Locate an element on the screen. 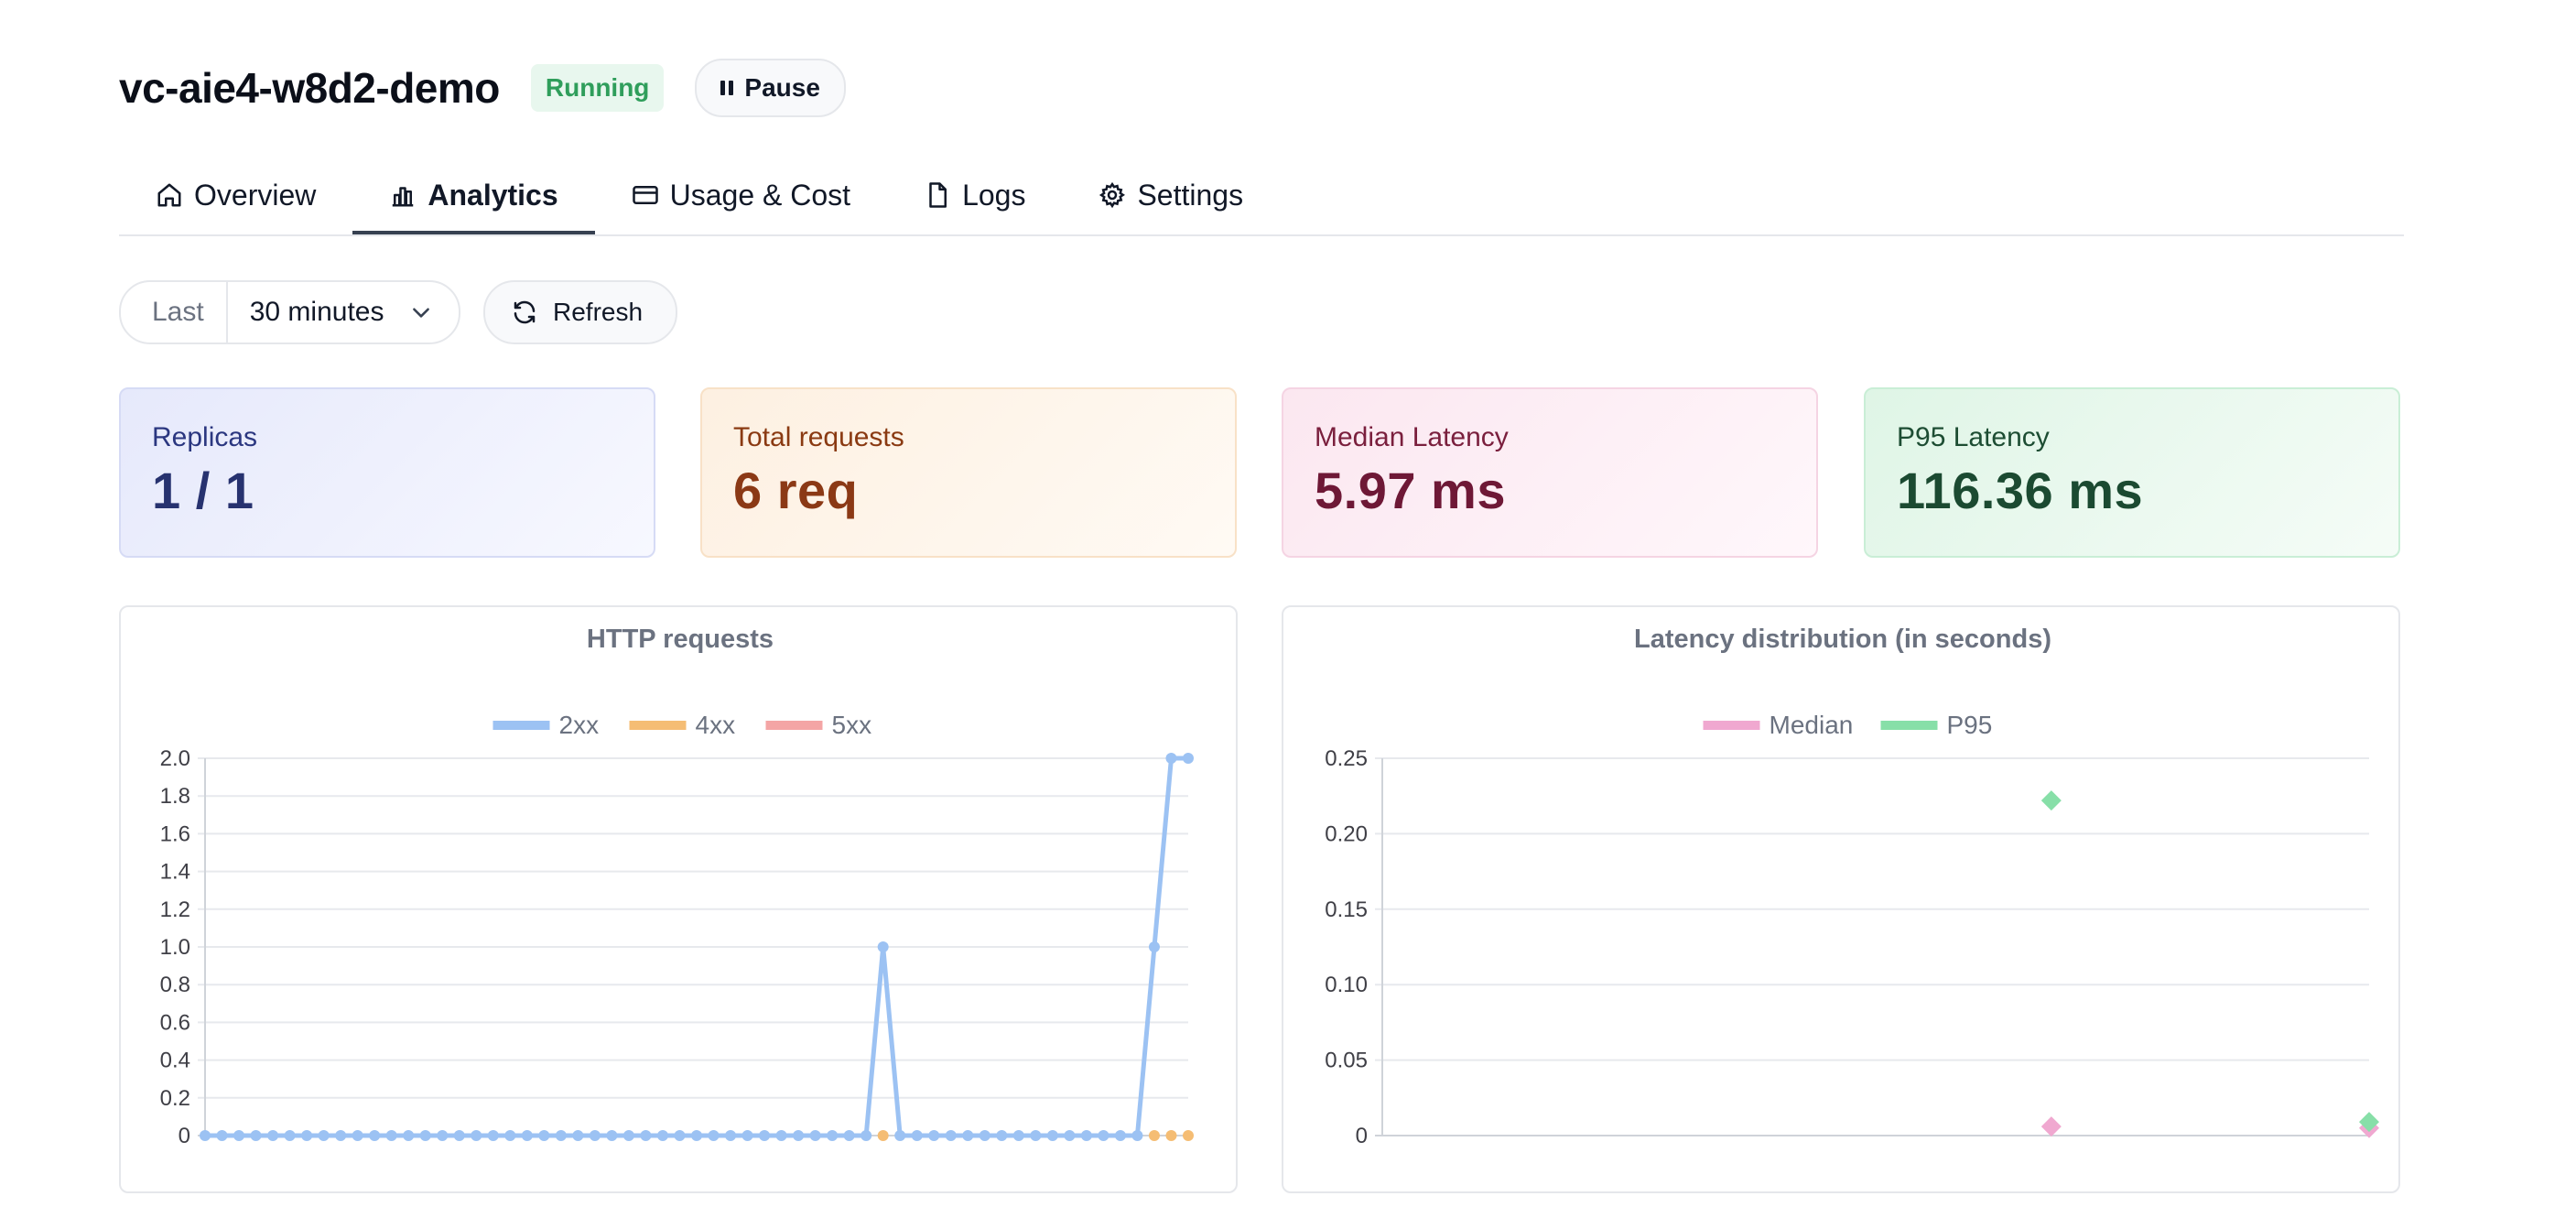 Image resolution: width=2576 pixels, height=1207 pixels. tab-analytics: Analytics is located at coordinates (474, 196).